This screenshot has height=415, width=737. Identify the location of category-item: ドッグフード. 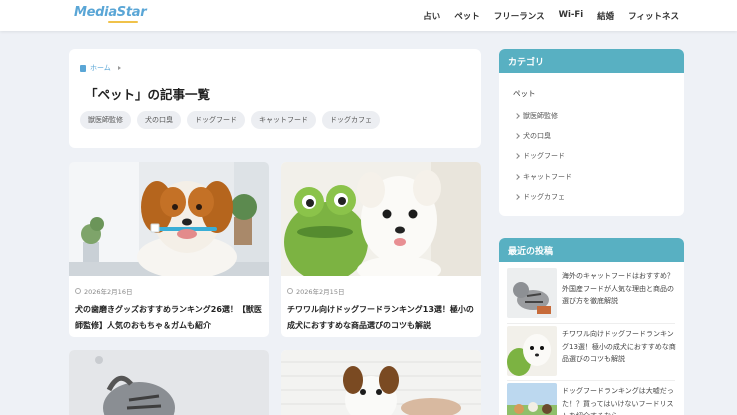
(539, 156).